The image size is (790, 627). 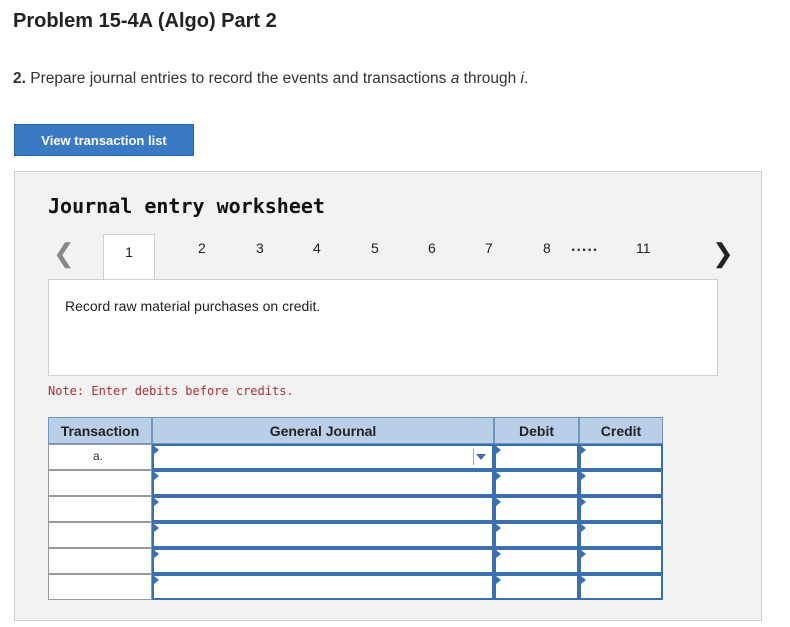 I want to click on tab-7: 7, so click(x=489, y=248).